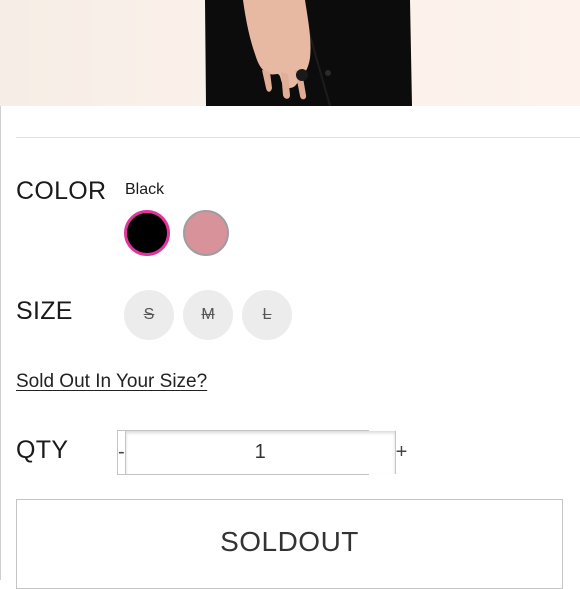  I want to click on color-label: COLOR, so click(61, 191).